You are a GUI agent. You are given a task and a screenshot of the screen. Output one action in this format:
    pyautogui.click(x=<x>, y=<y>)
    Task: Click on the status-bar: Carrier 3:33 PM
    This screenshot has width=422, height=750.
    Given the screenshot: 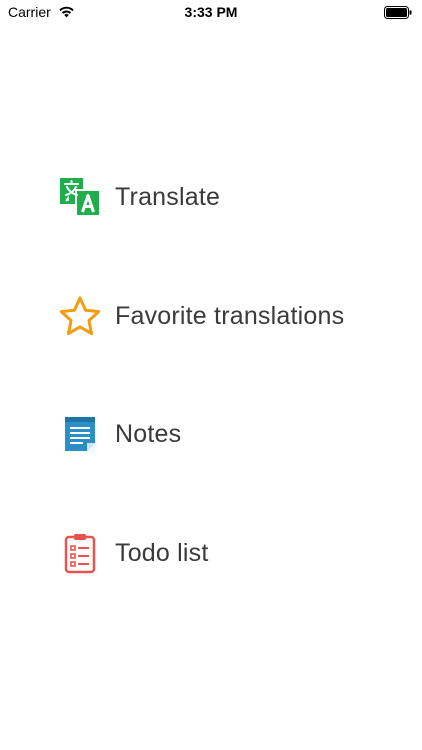 What is the action you would take?
    pyautogui.click(x=211, y=12)
    